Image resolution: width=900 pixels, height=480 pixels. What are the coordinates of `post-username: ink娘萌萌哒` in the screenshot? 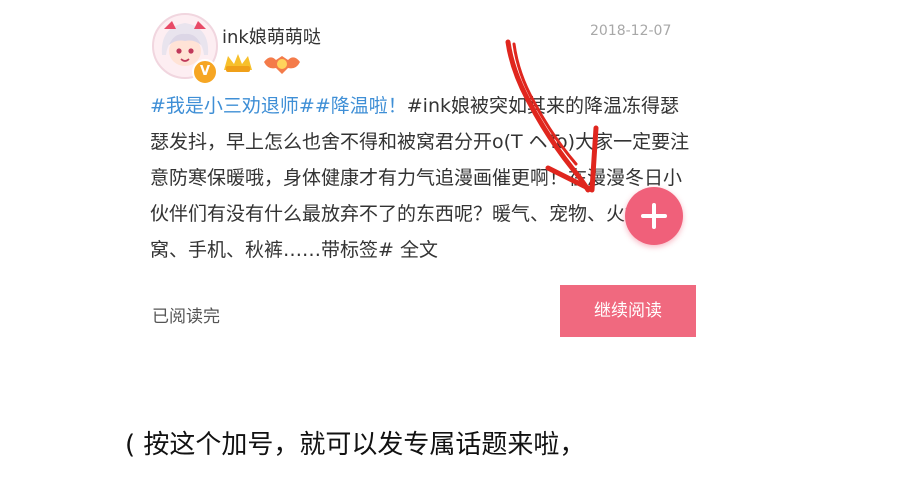 It's located at (271, 36).